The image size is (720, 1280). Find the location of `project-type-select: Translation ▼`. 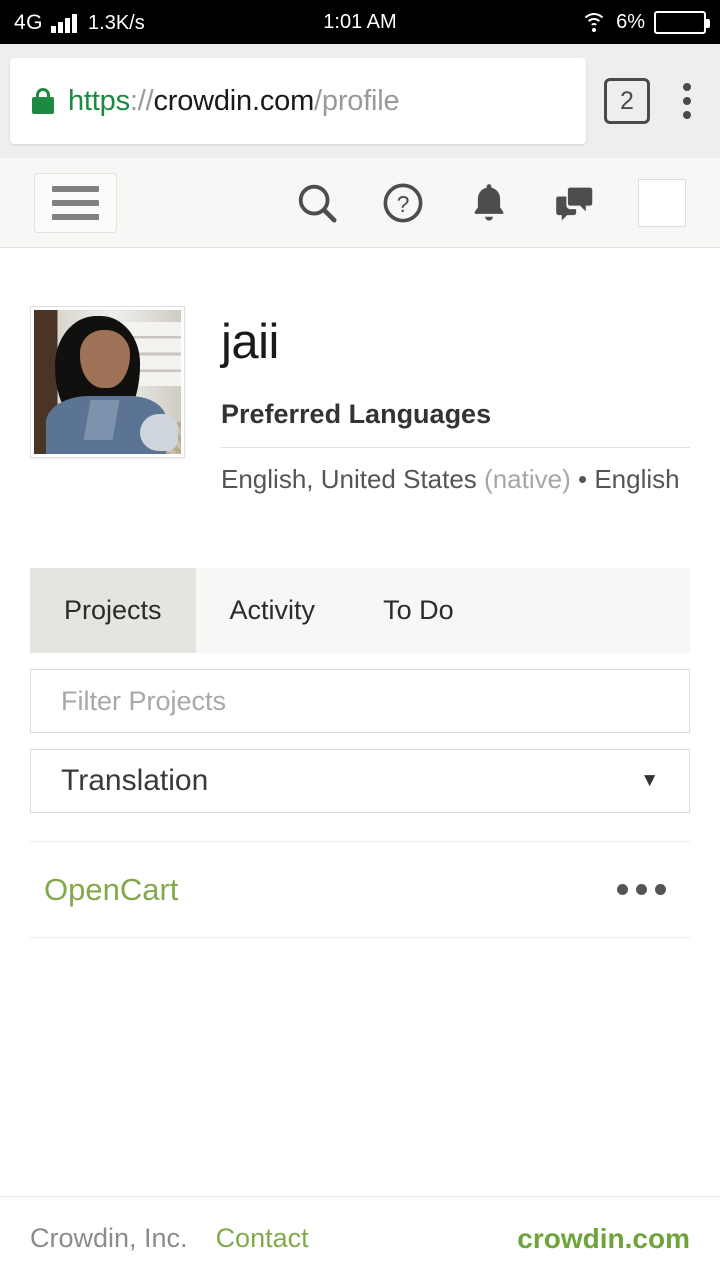

project-type-select: Translation ▼ is located at coordinates (360, 781).